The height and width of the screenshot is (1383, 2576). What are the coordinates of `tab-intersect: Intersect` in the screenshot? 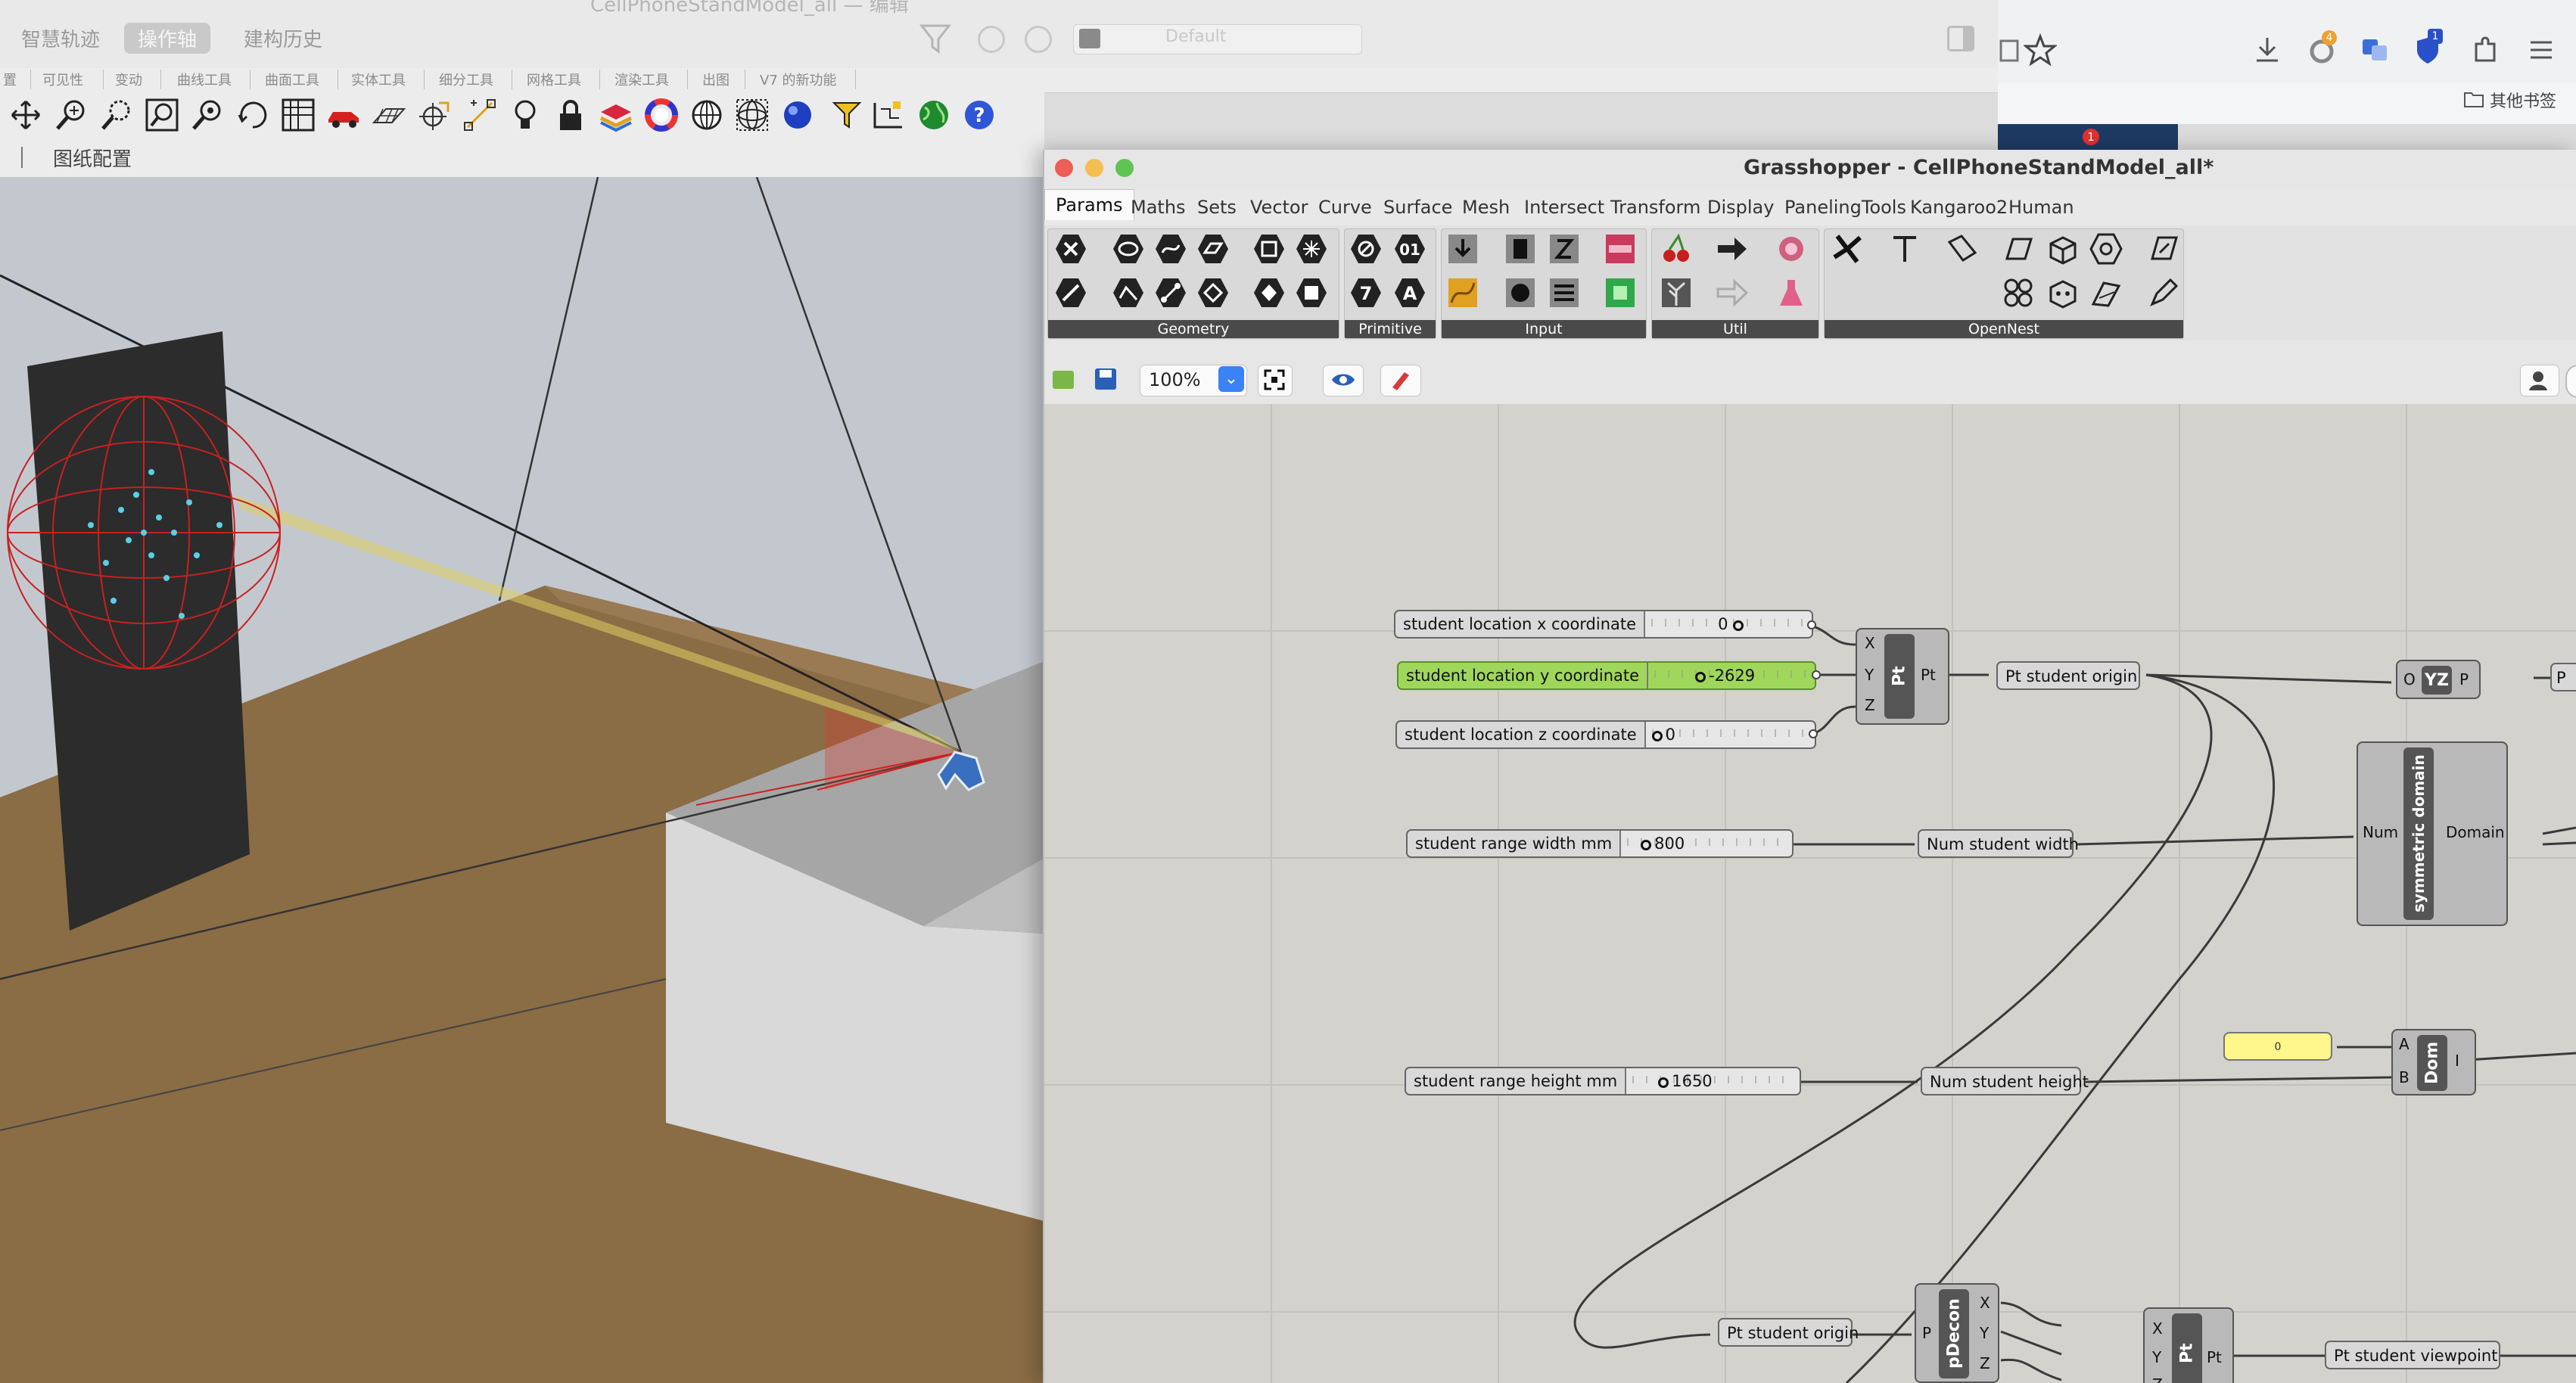 It's located at (1564, 207).